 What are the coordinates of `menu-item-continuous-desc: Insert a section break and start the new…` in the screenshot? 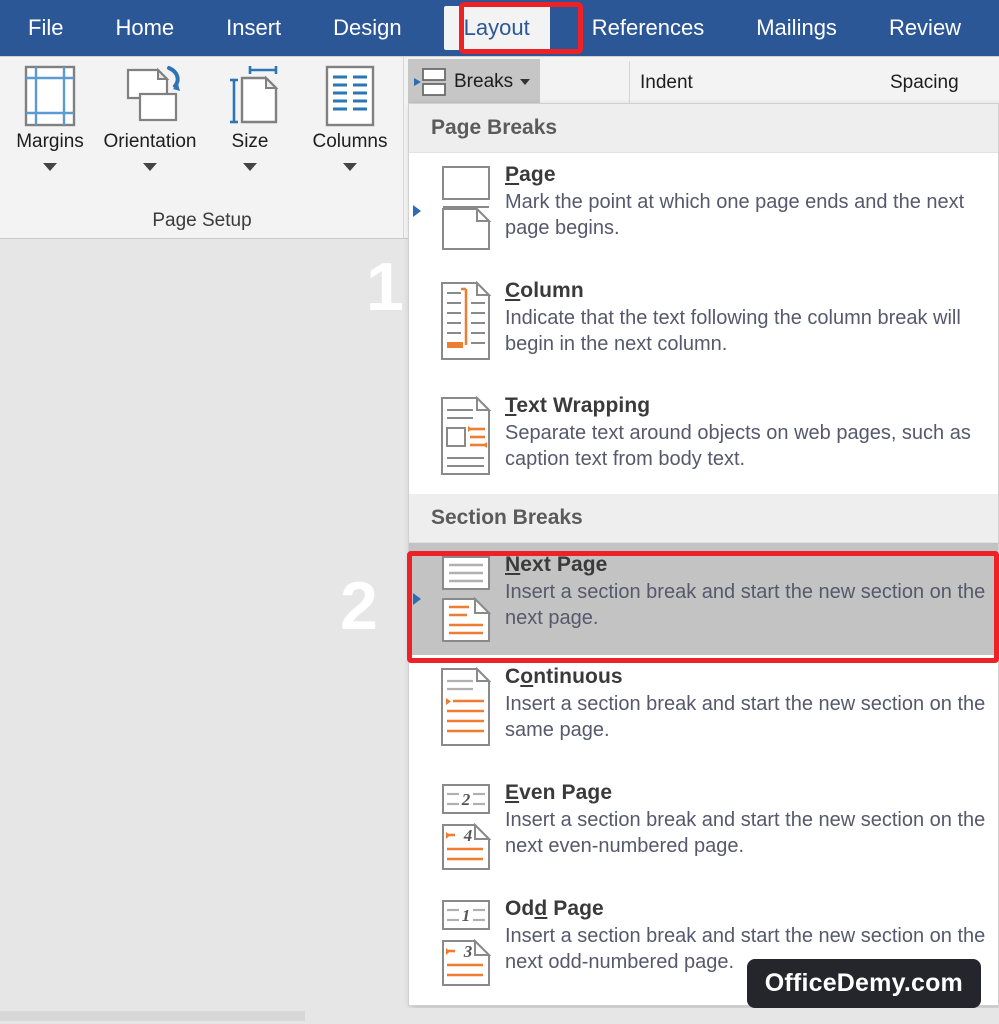 It's located at (745, 717).